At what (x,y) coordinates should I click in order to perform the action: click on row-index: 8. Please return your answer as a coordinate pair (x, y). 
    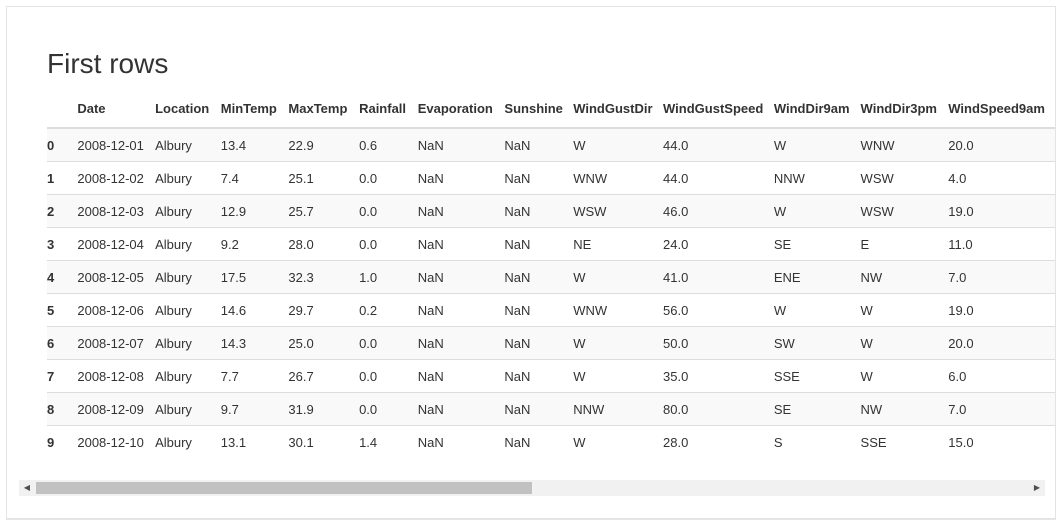
    Looking at the image, I should click on (62, 409).